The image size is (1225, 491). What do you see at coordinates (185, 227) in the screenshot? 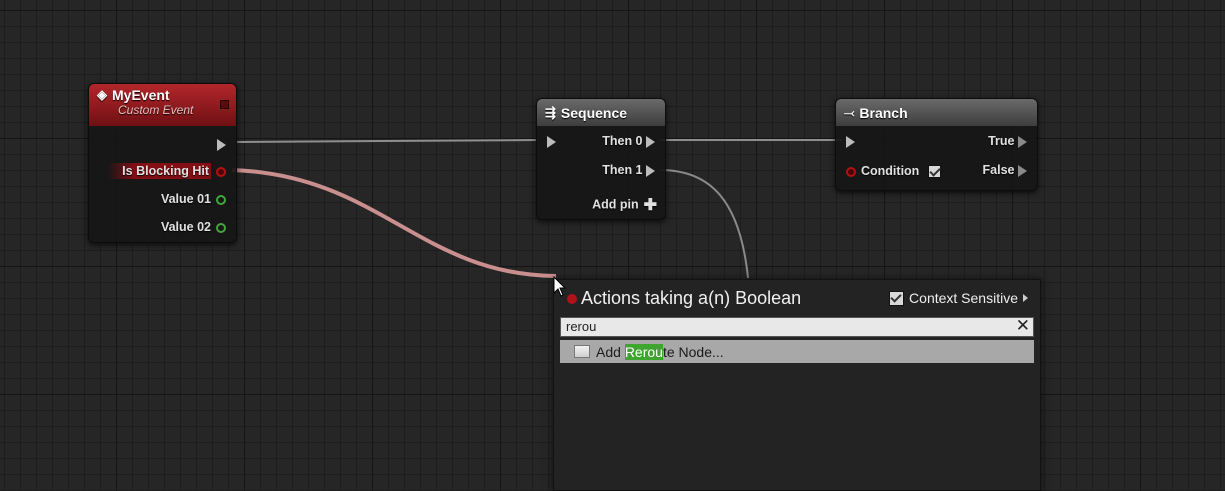
I see `pin-label: Value 02` at bounding box center [185, 227].